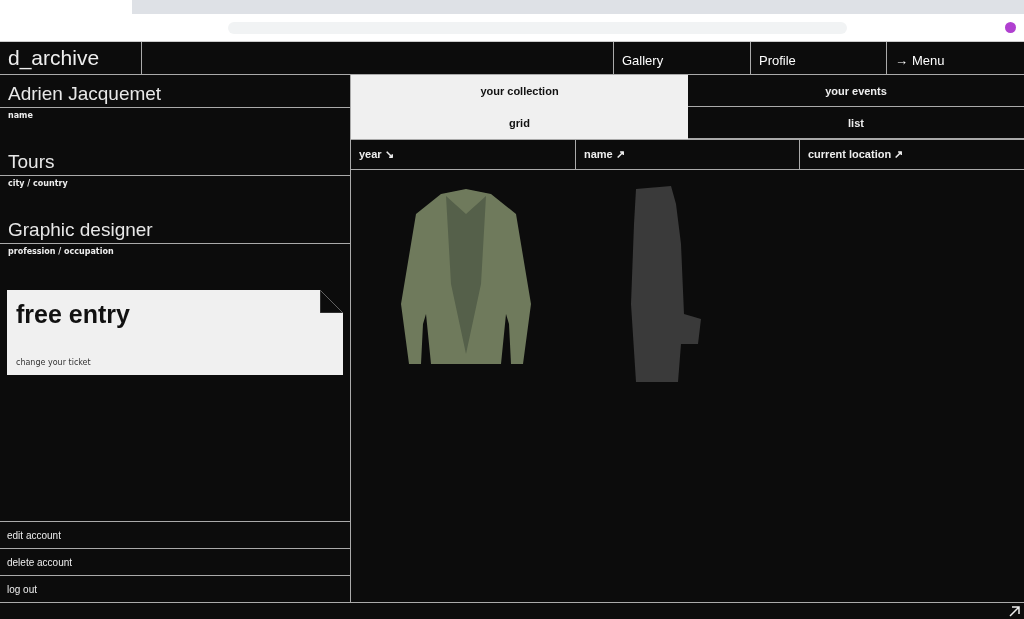  What do you see at coordinates (463, 154) in the screenshot?
I see `sort-header: year ↘` at bounding box center [463, 154].